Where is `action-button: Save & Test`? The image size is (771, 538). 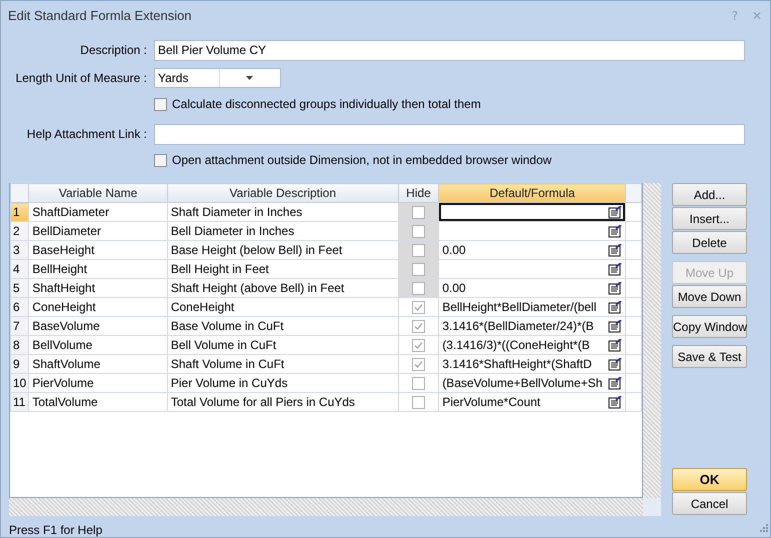
action-button: Save & Test is located at coordinates (709, 356).